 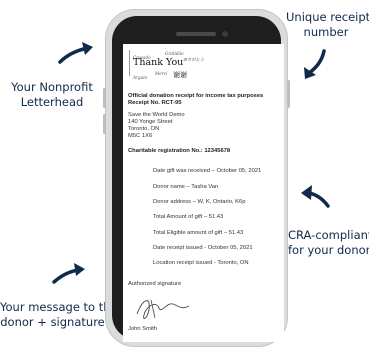 I want to click on speaker-icon, so click(x=196, y=34).